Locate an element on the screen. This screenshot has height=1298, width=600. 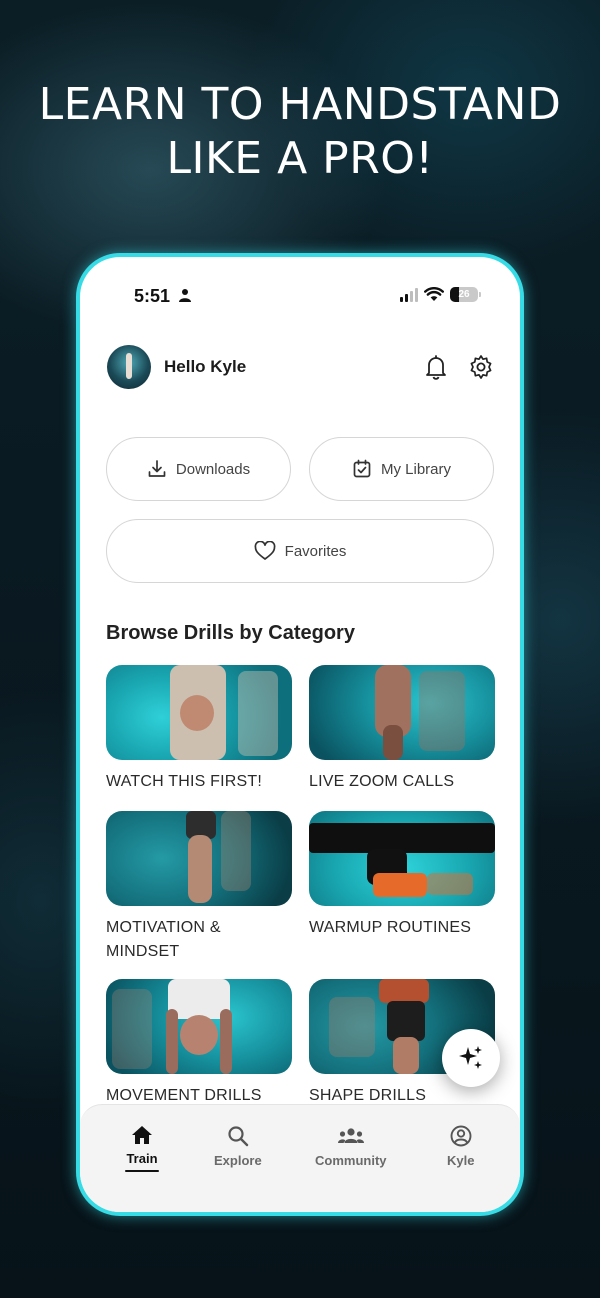
my-library-label: My Library is located at coordinates (415, 469).